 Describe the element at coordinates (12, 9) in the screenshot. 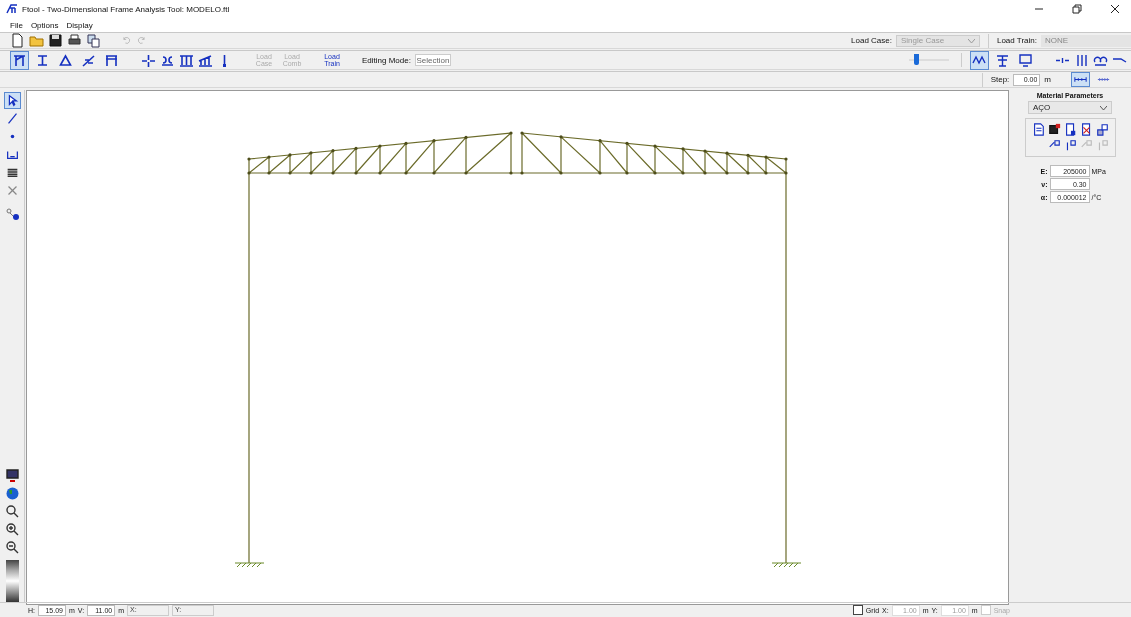

I see `app-logo-icon` at that location.